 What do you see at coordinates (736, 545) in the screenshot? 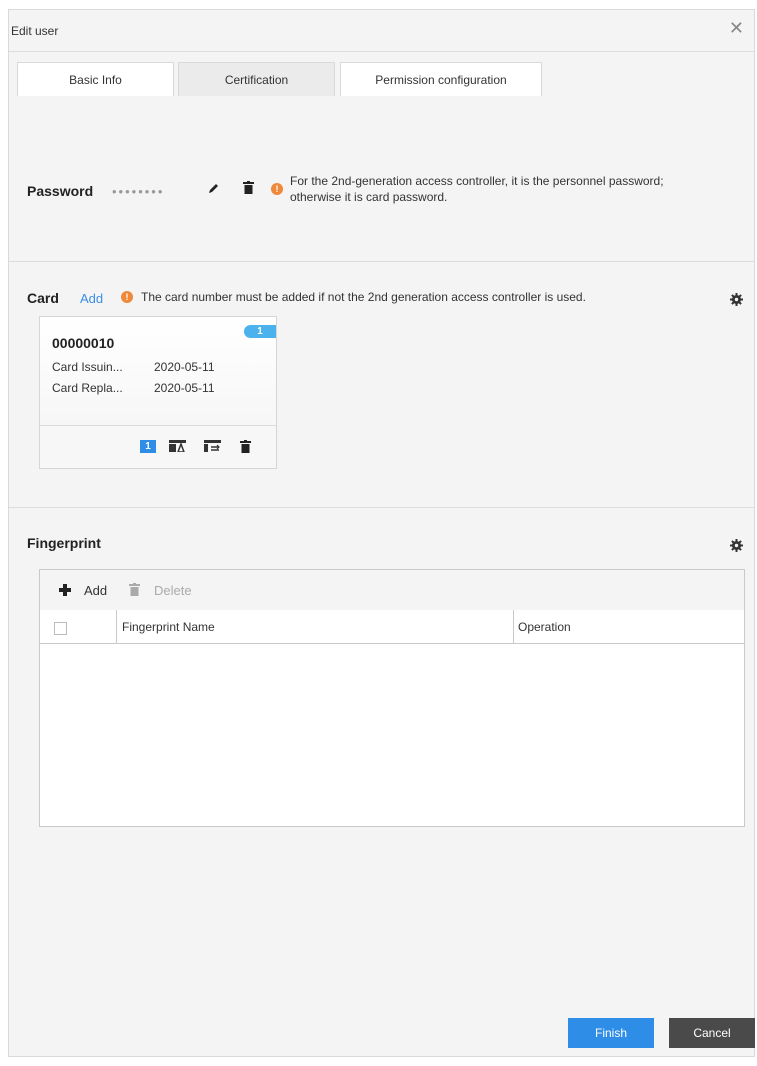
I see `fingerprint-settings-gear-icon` at bounding box center [736, 545].